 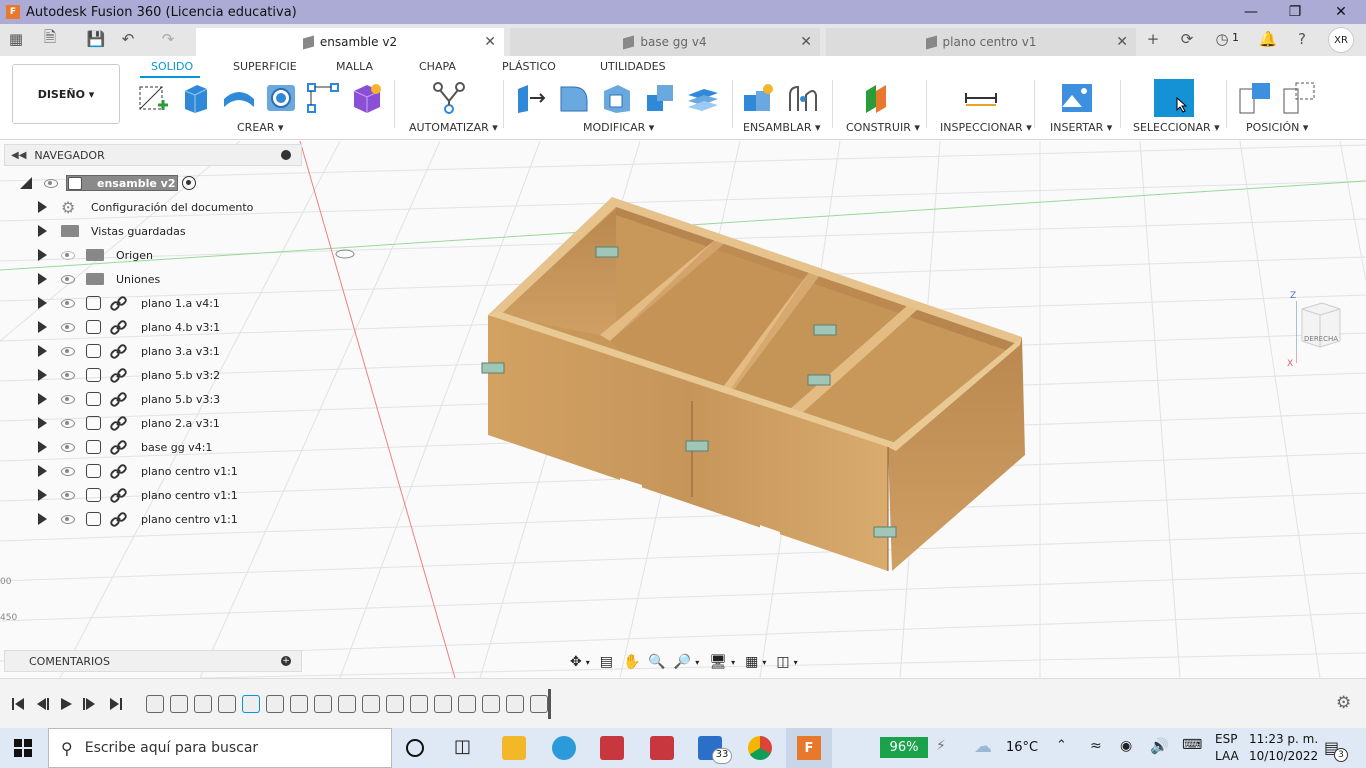 I want to click on tab-plano-centro-v1: plano centro v1 ✕, so click(x=981, y=42).